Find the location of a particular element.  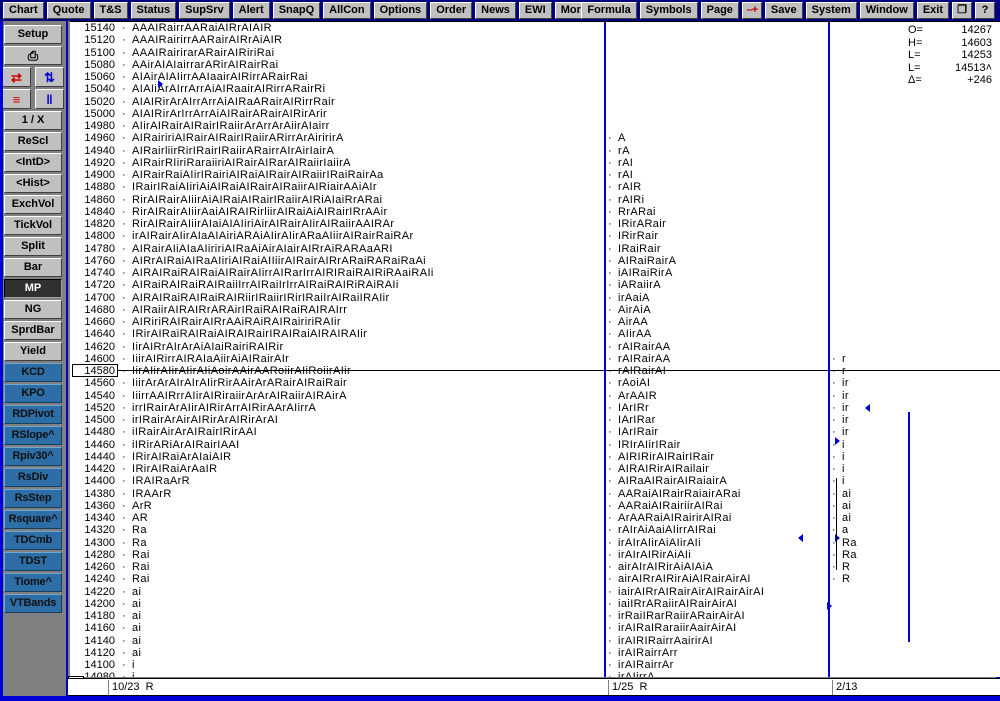

sidebar-icon-row: ⇄ ⇅ is located at coordinates (33, 77).